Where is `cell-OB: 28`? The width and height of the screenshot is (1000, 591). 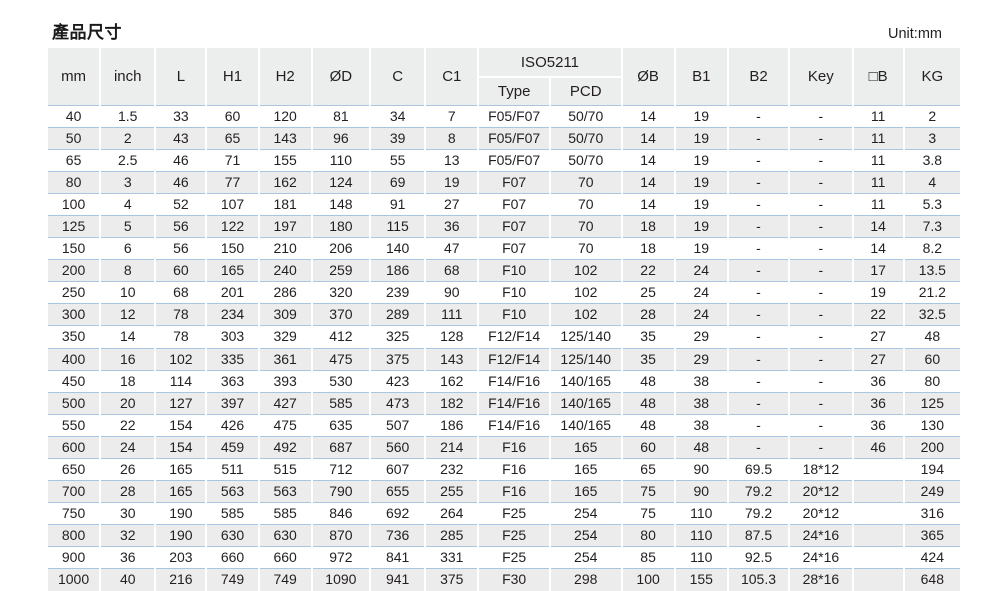
cell-OB: 28 is located at coordinates (648, 314).